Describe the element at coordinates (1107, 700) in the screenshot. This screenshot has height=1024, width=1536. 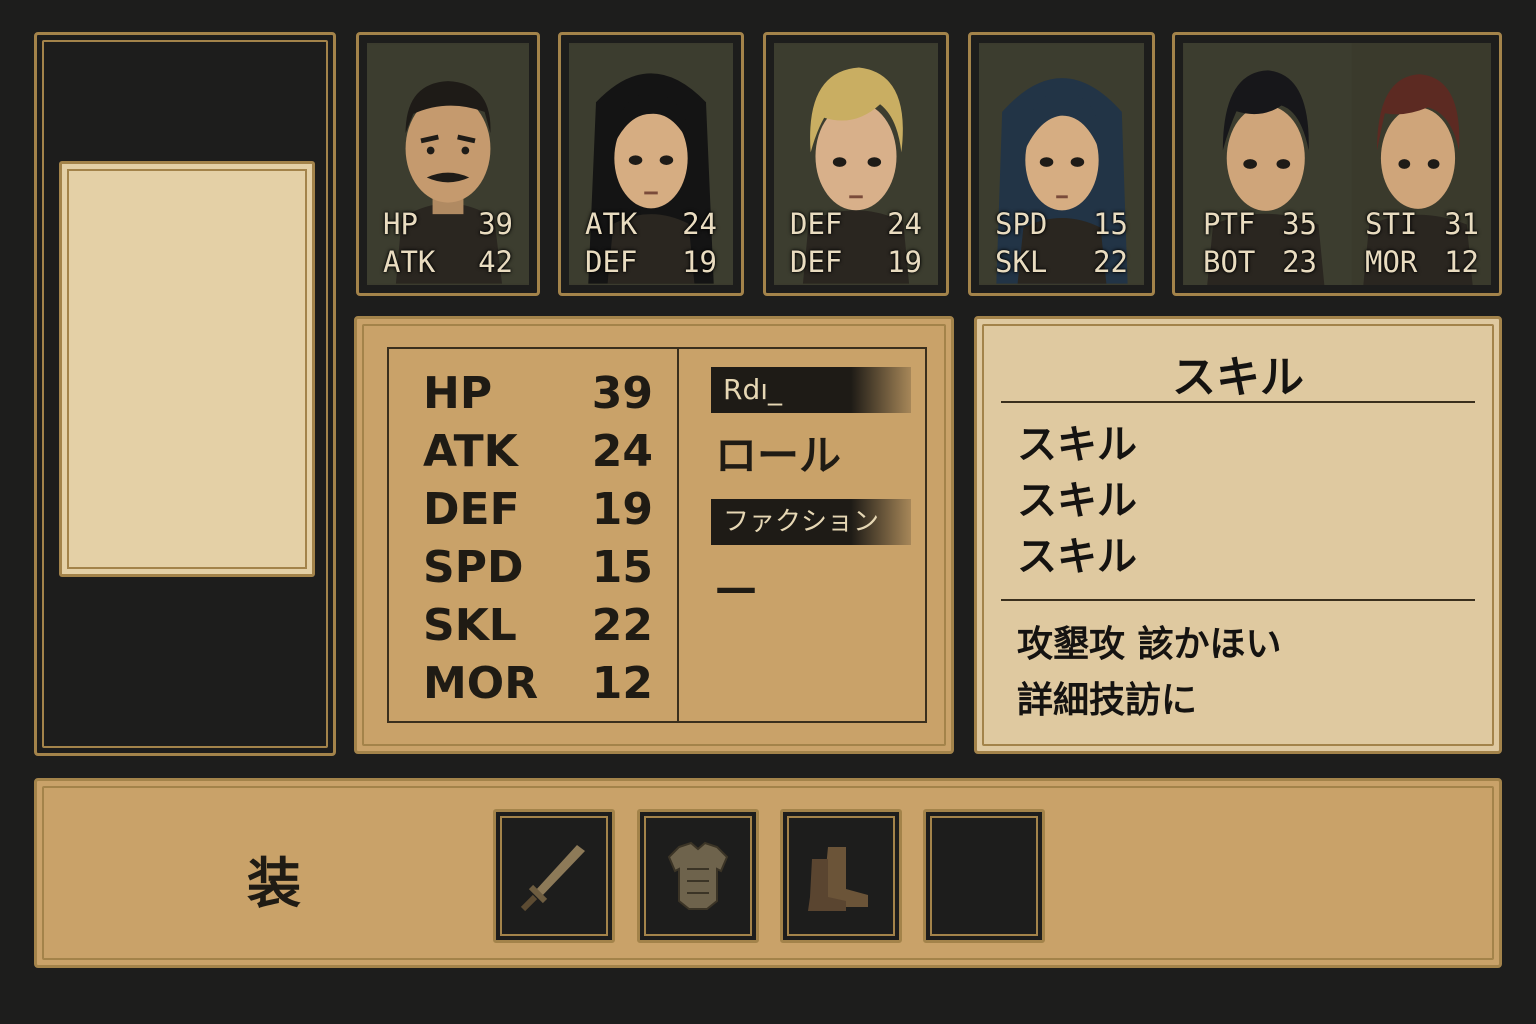
I see `description-line: 詳細技訪に` at that location.